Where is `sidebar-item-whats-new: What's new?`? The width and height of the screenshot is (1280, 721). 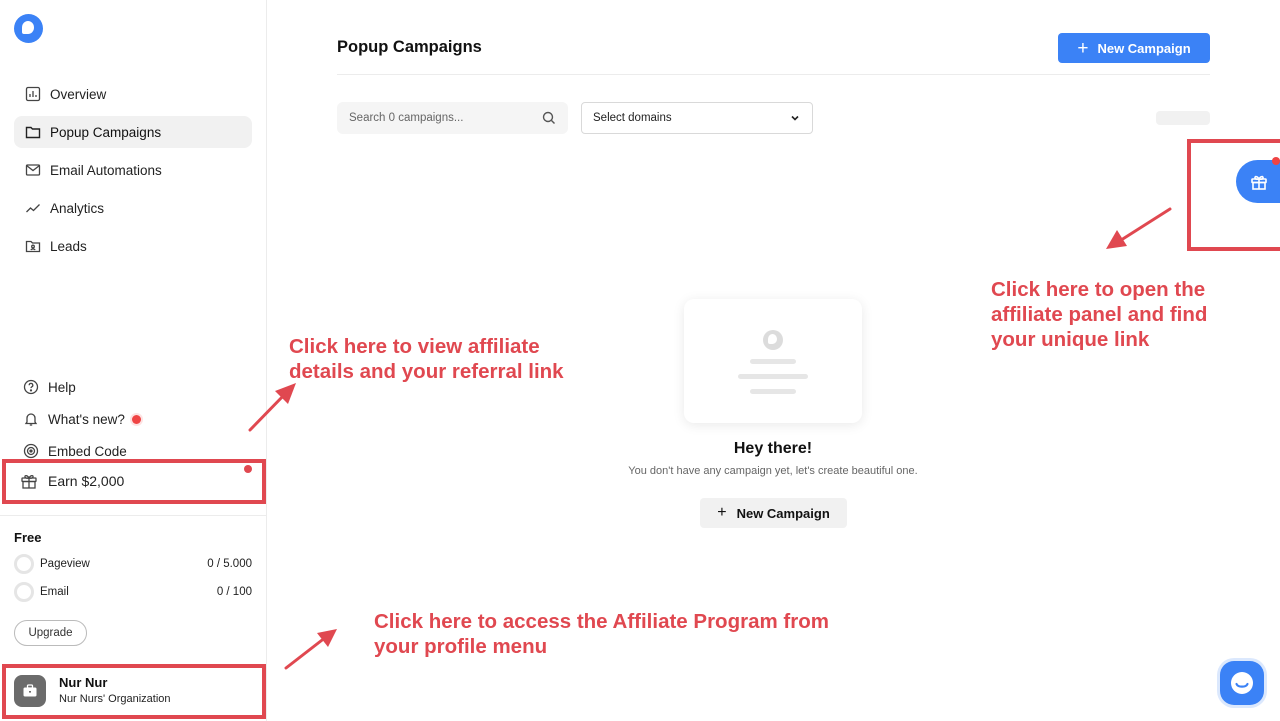
sidebar-item-whats-new: What's new? is located at coordinates (133, 419).